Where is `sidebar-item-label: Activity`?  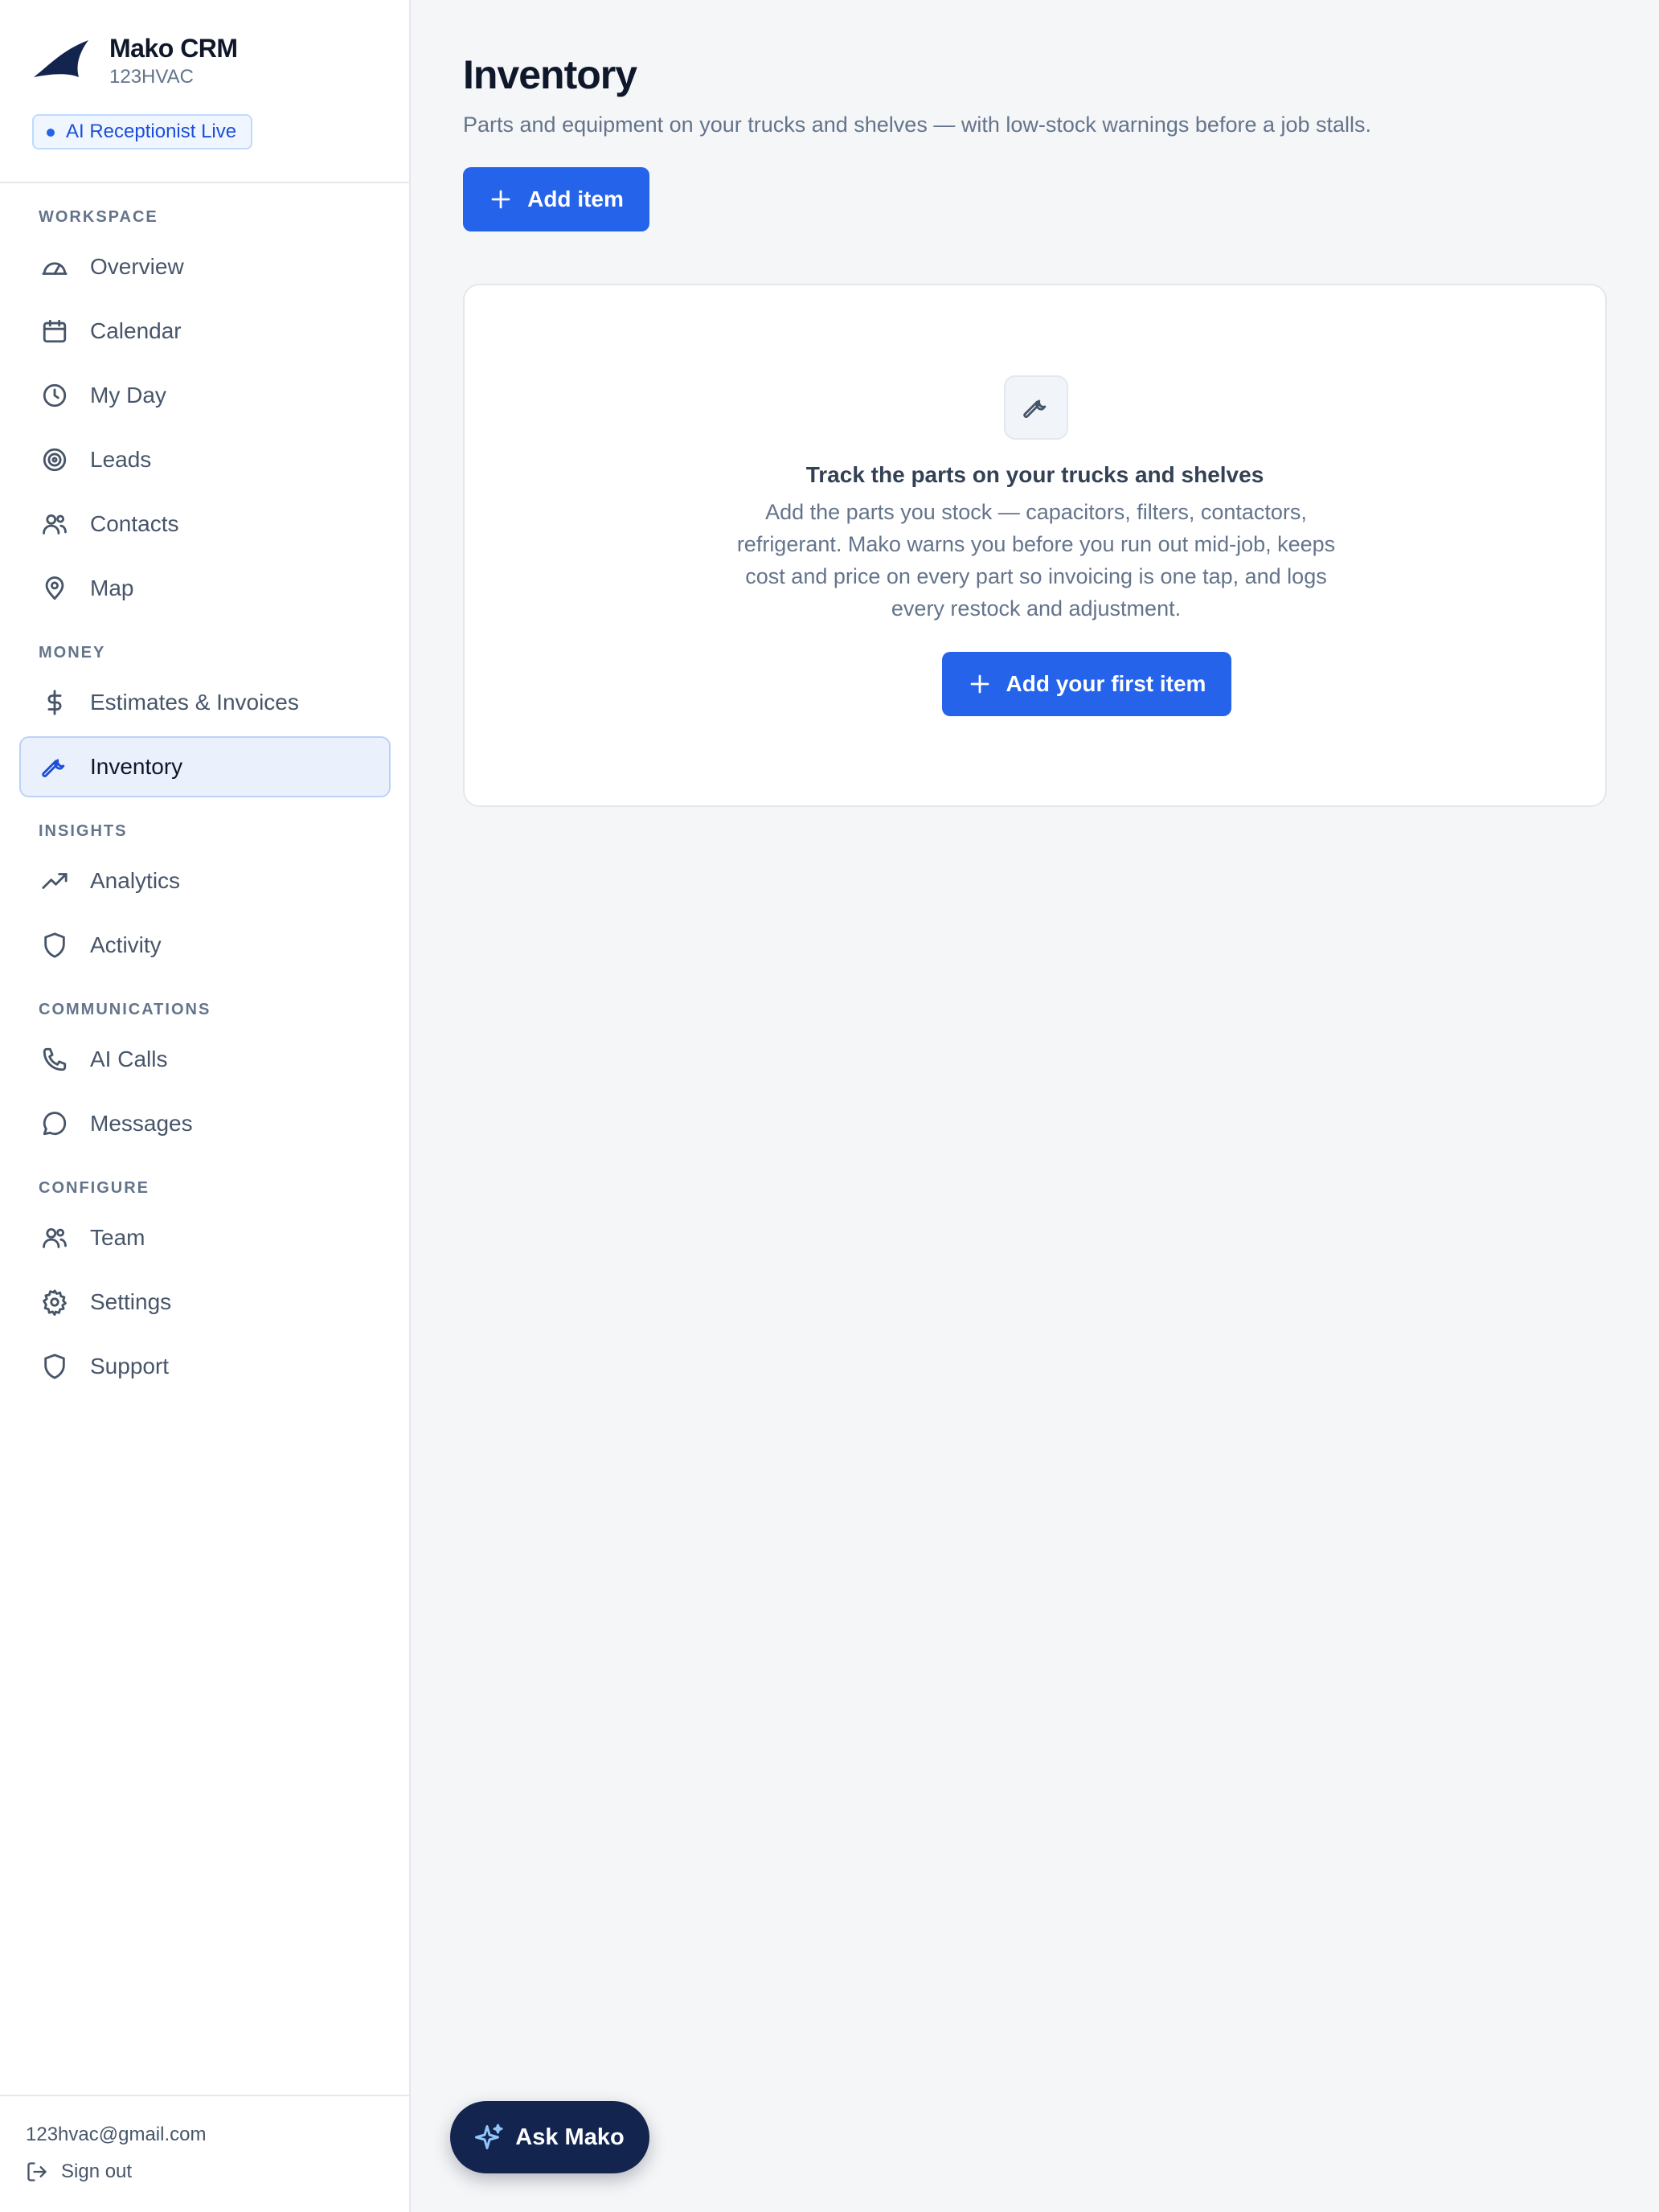 sidebar-item-label: Activity is located at coordinates (126, 944).